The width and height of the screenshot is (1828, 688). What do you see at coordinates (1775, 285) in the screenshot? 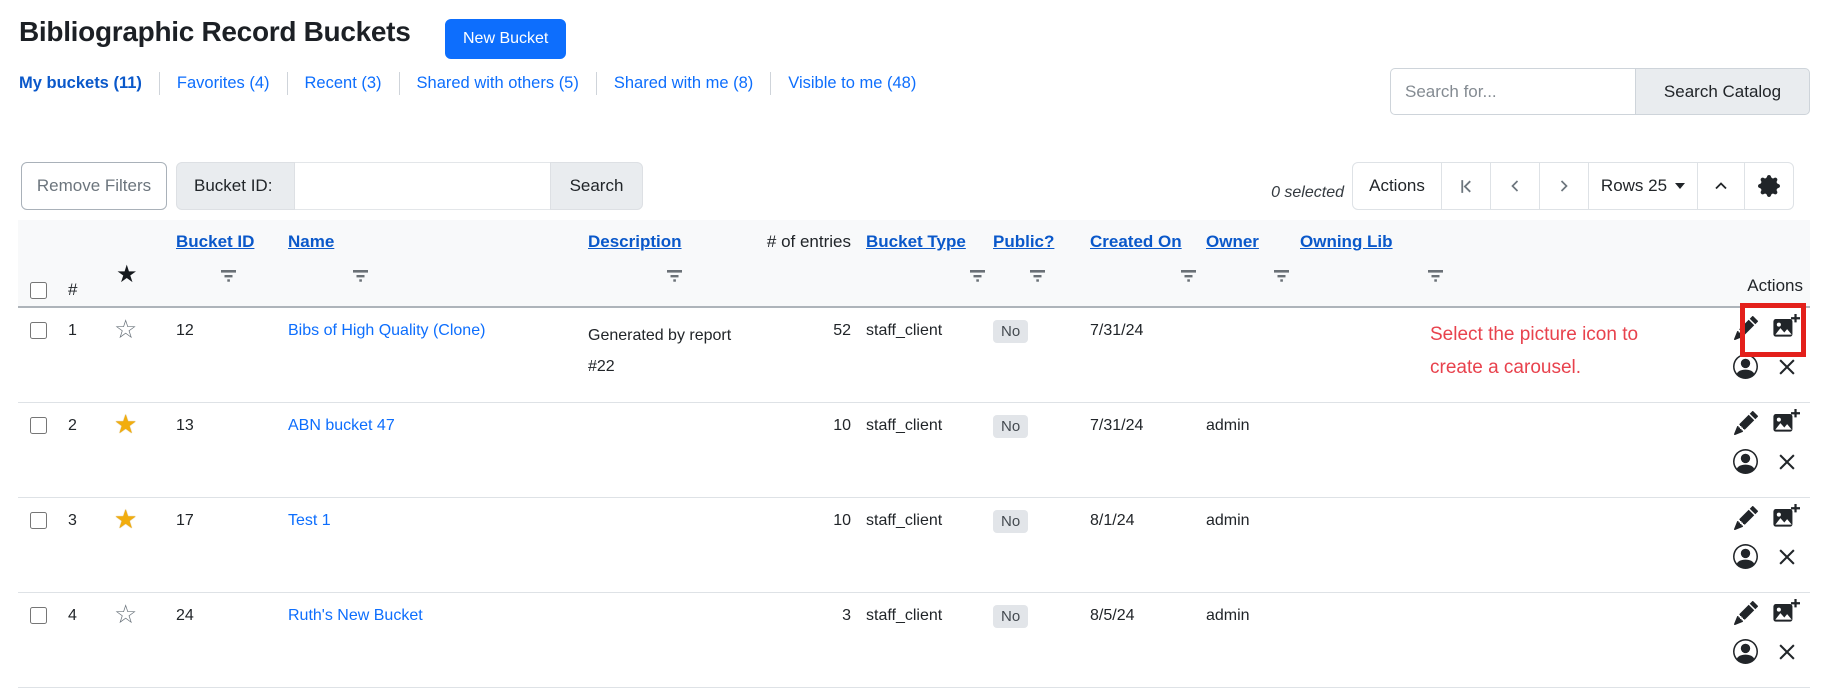
I see `col-header-actions: Actions` at bounding box center [1775, 285].